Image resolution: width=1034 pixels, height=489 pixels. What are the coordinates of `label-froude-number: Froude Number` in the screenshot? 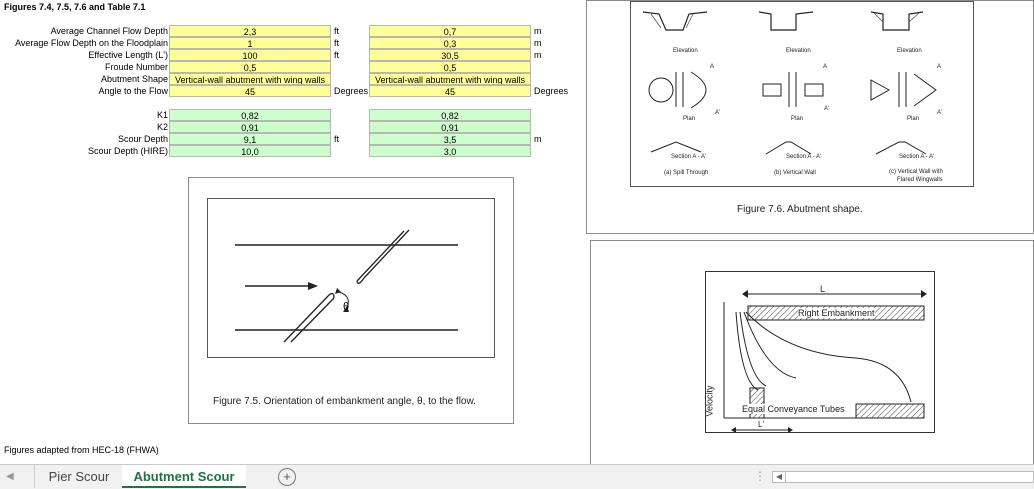 It's located at (136, 67).